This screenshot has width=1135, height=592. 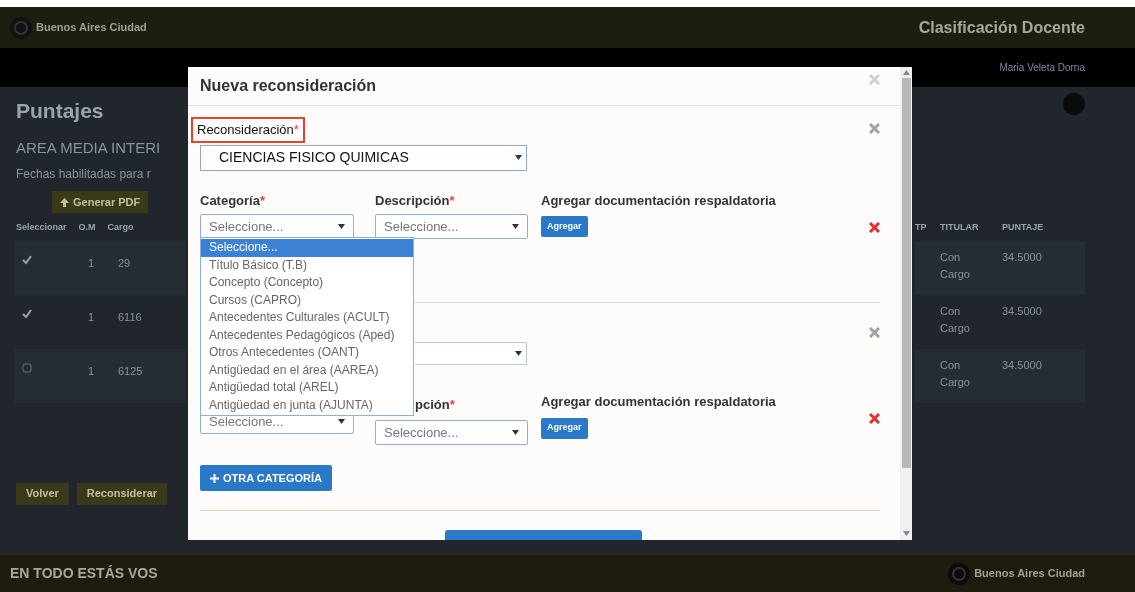 I want to click on footer-slogan: EN TODO ESTÁS VOS, so click(x=84, y=573).